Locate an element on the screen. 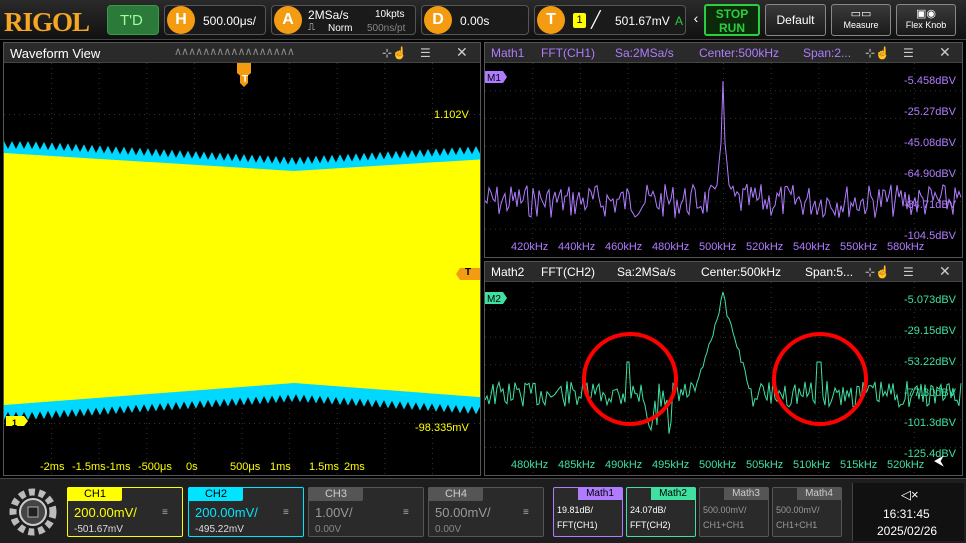 This screenshot has height=543, width=966. flex-knob-button: ▣◉ Flex Knob is located at coordinates (926, 20).